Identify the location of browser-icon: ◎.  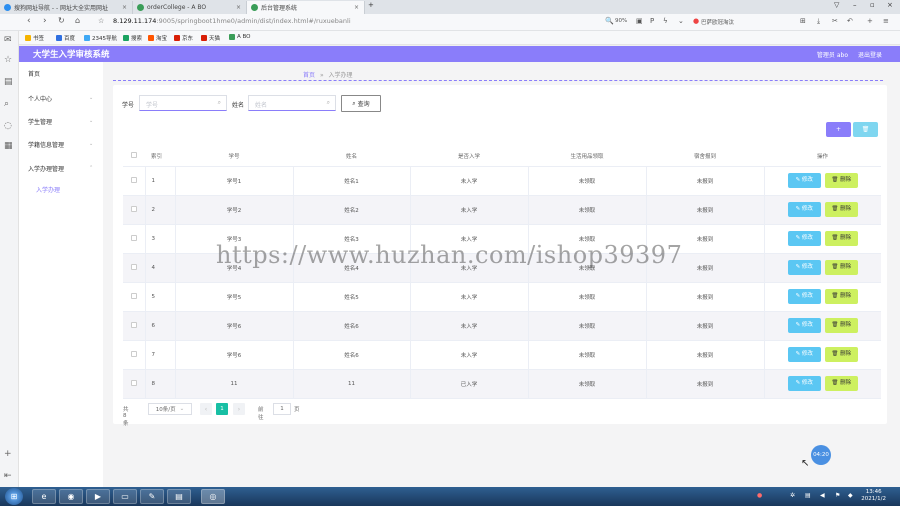
(213, 496).